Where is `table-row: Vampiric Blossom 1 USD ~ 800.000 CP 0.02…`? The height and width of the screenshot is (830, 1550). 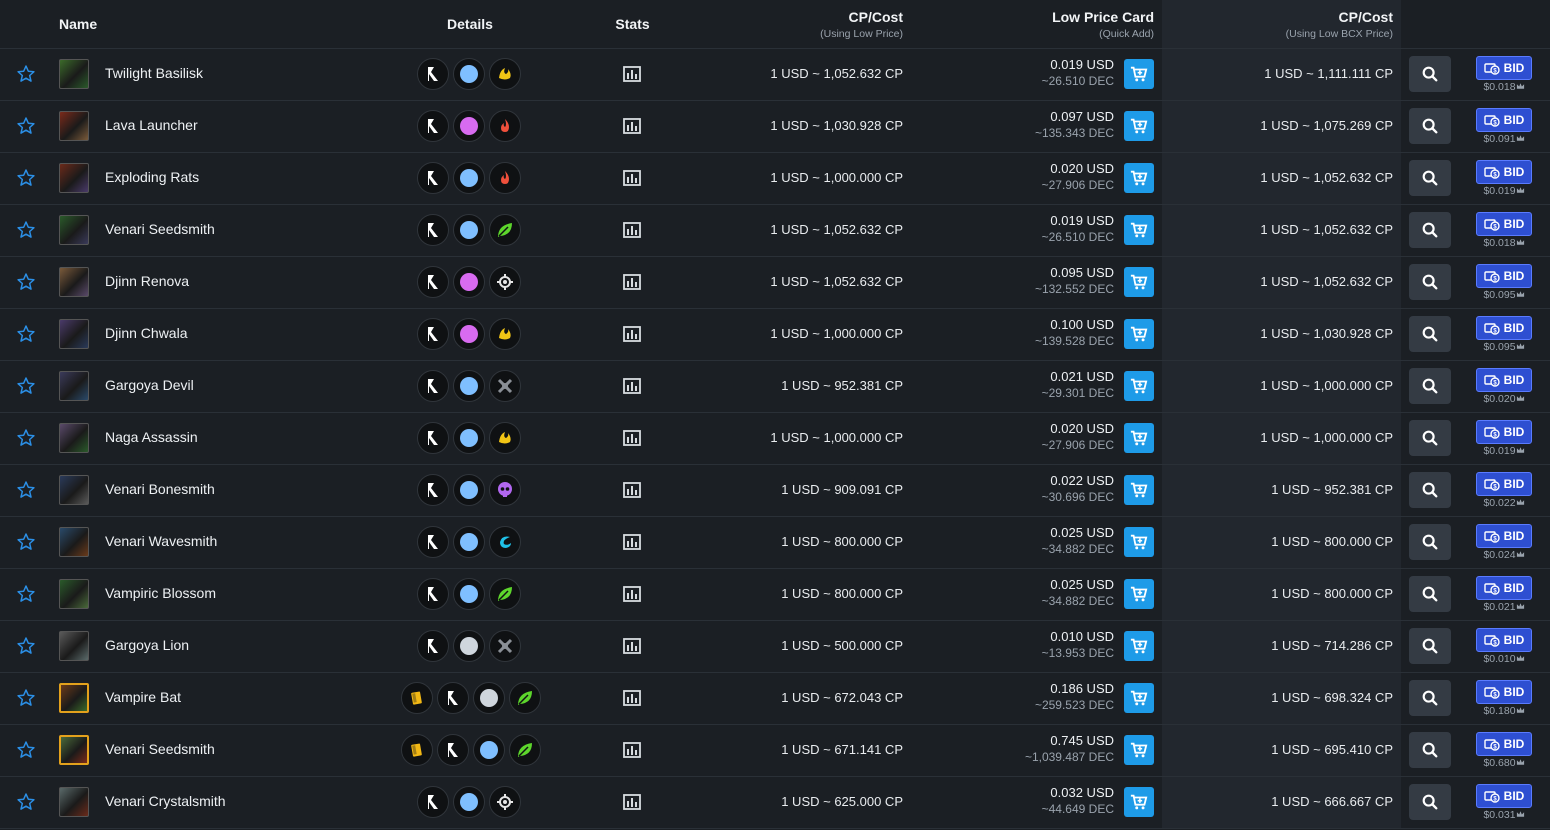
table-row: Vampiric Blossom 1 USD ~ 800.000 CP 0.02… is located at coordinates (775, 595).